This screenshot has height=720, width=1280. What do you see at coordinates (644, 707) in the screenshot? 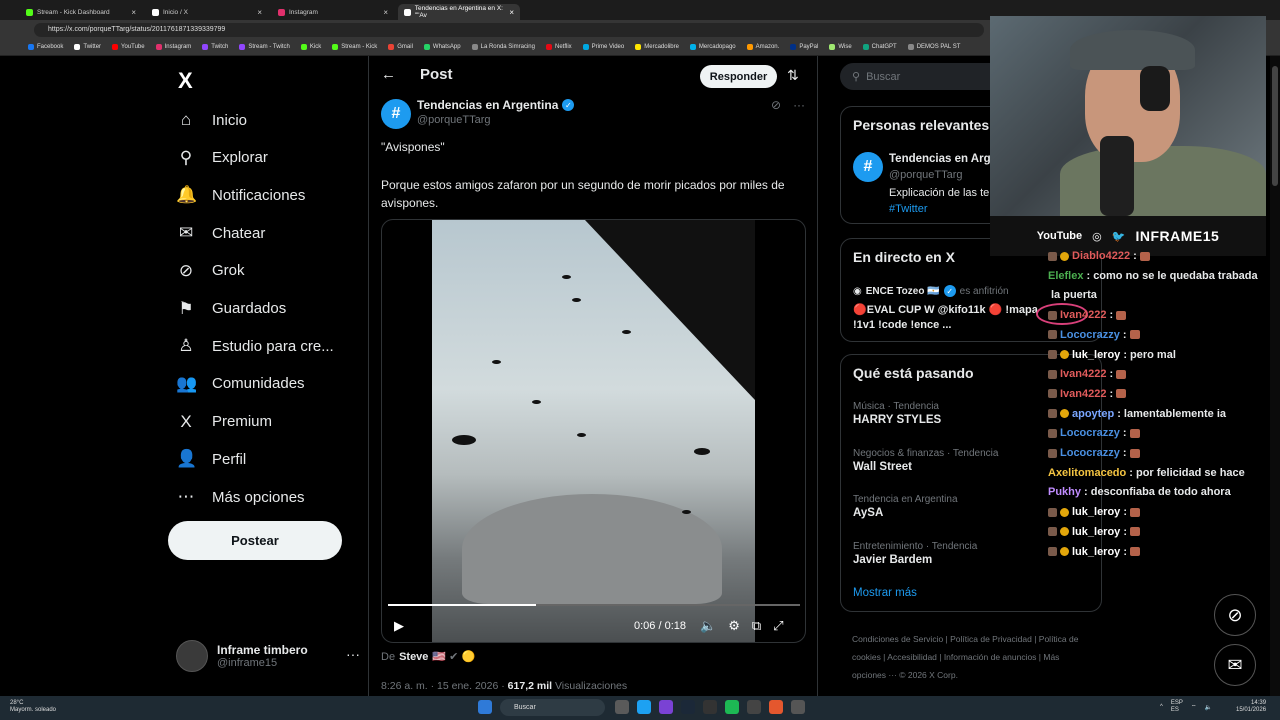
I see `edge-icon` at bounding box center [644, 707].